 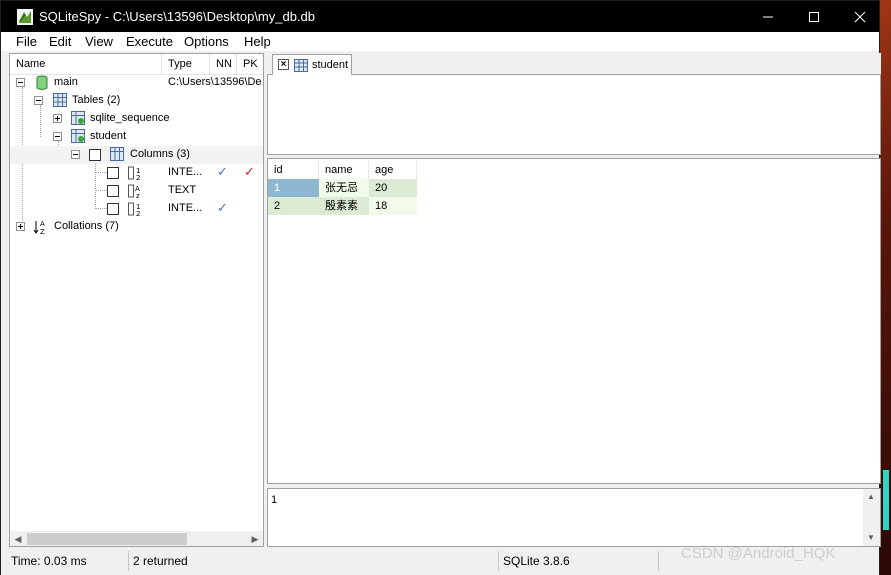 What do you see at coordinates (871, 537) in the screenshot?
I see `scroll-down-icon: ▼` at bounding box center [871, 537].